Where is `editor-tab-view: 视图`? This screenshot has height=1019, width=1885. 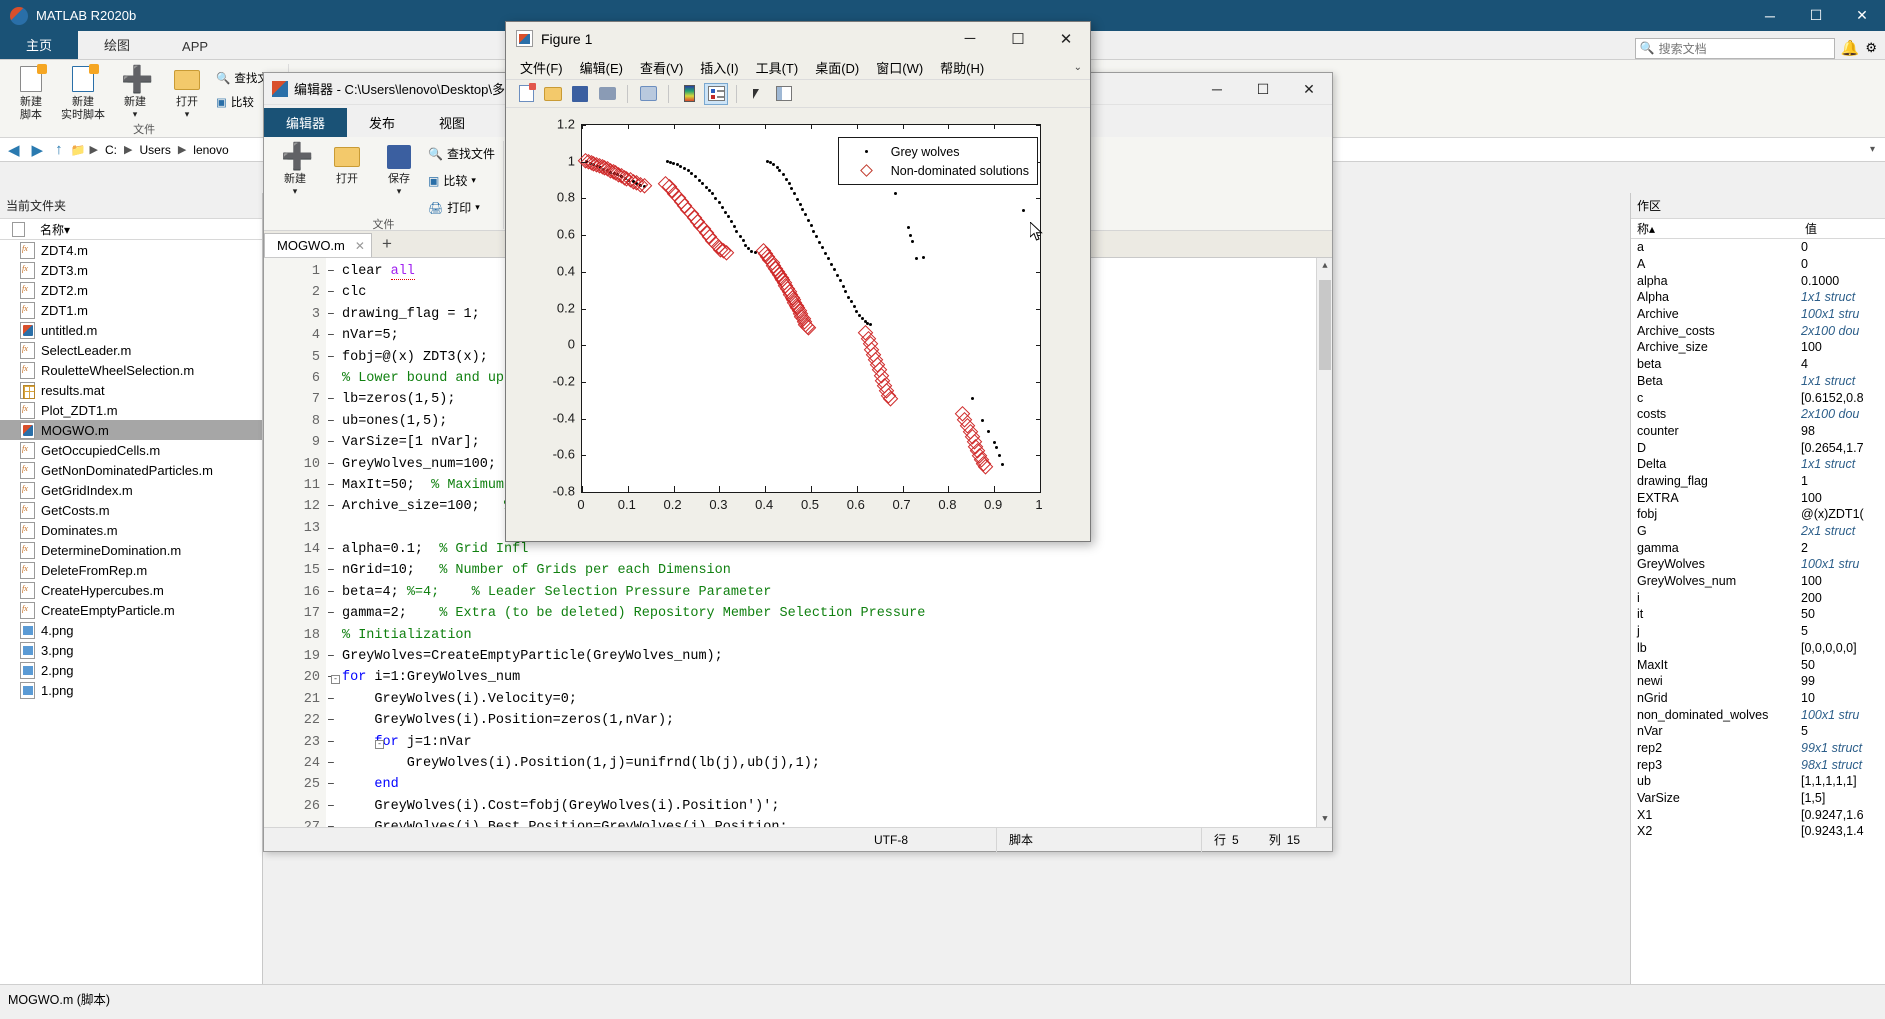
editor-tab-view: 视图 is located at coordinates (452, 122).